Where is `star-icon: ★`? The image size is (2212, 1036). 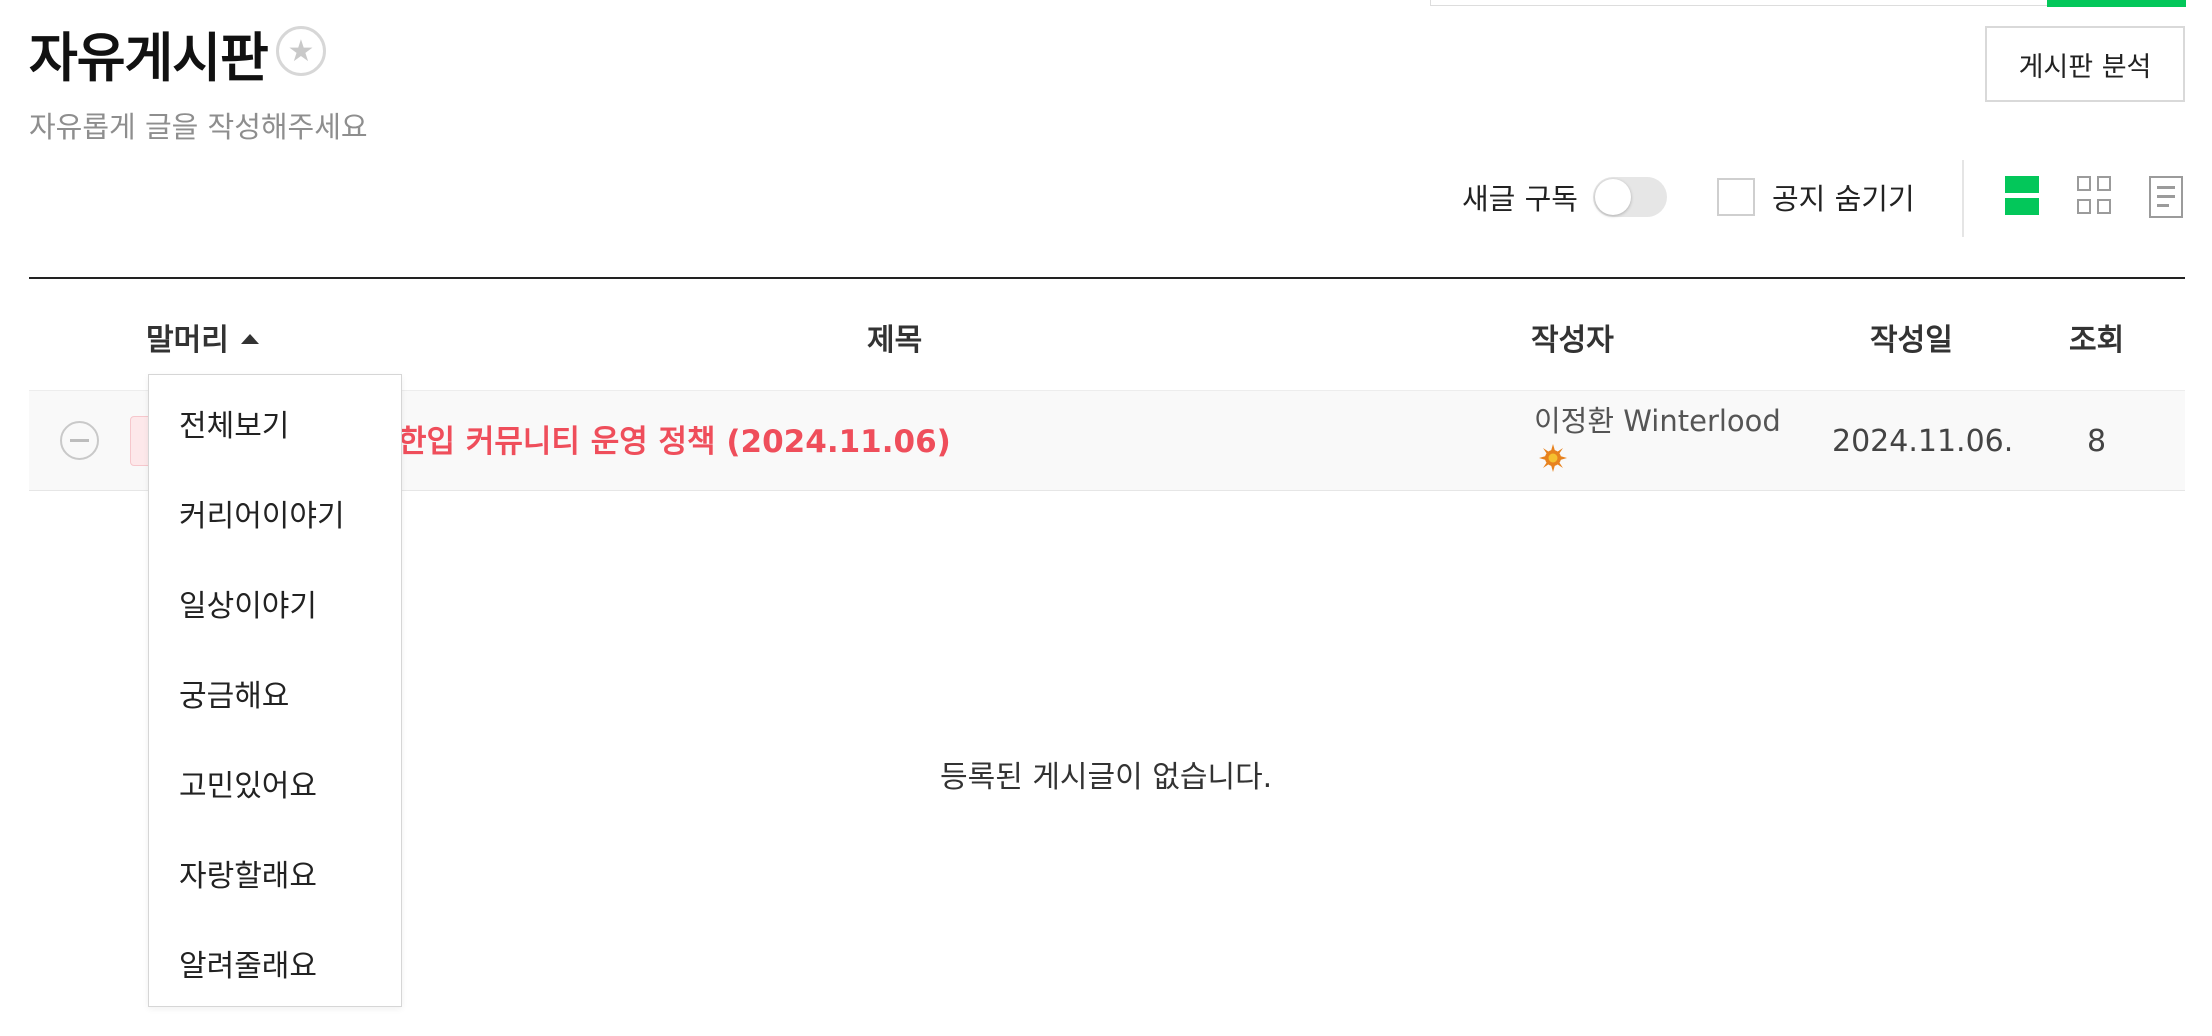 star-icon: ★ is located at coordinates (301, 51).